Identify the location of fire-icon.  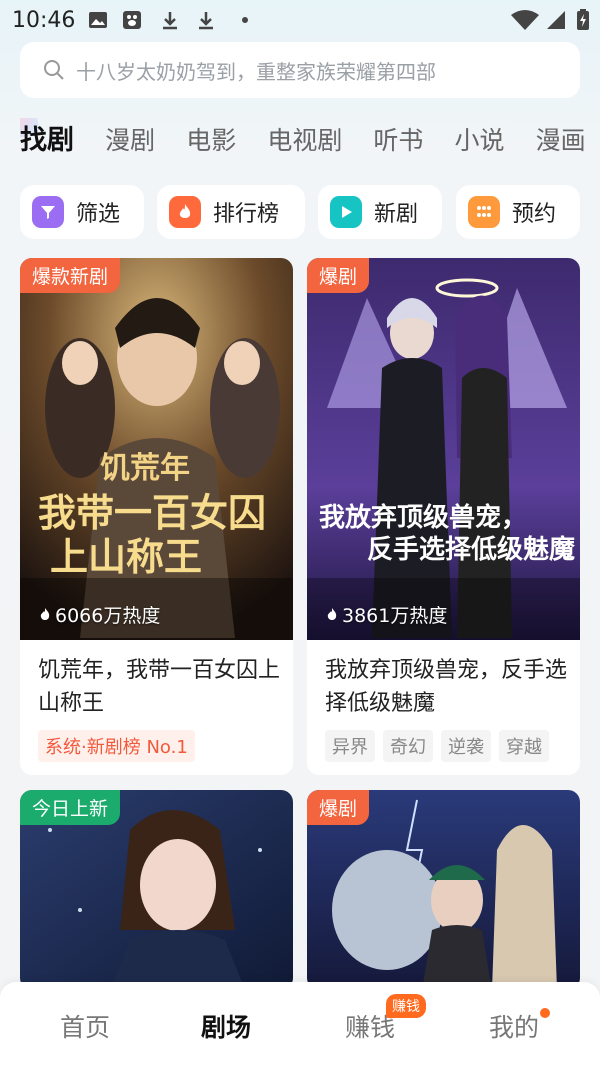
(185, 212).